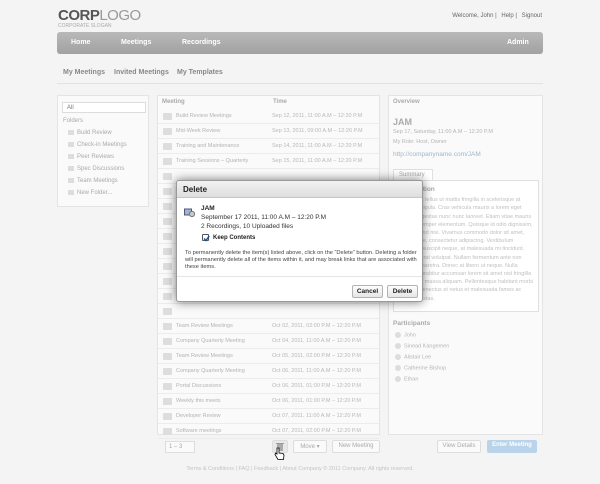 This screenshot has width=600, height=484. What do you see at coordinates (437, 154) in the screenshot?
I see `meeting-url-link: http://companyname.com/JAM` at bounding box center [437, 154].